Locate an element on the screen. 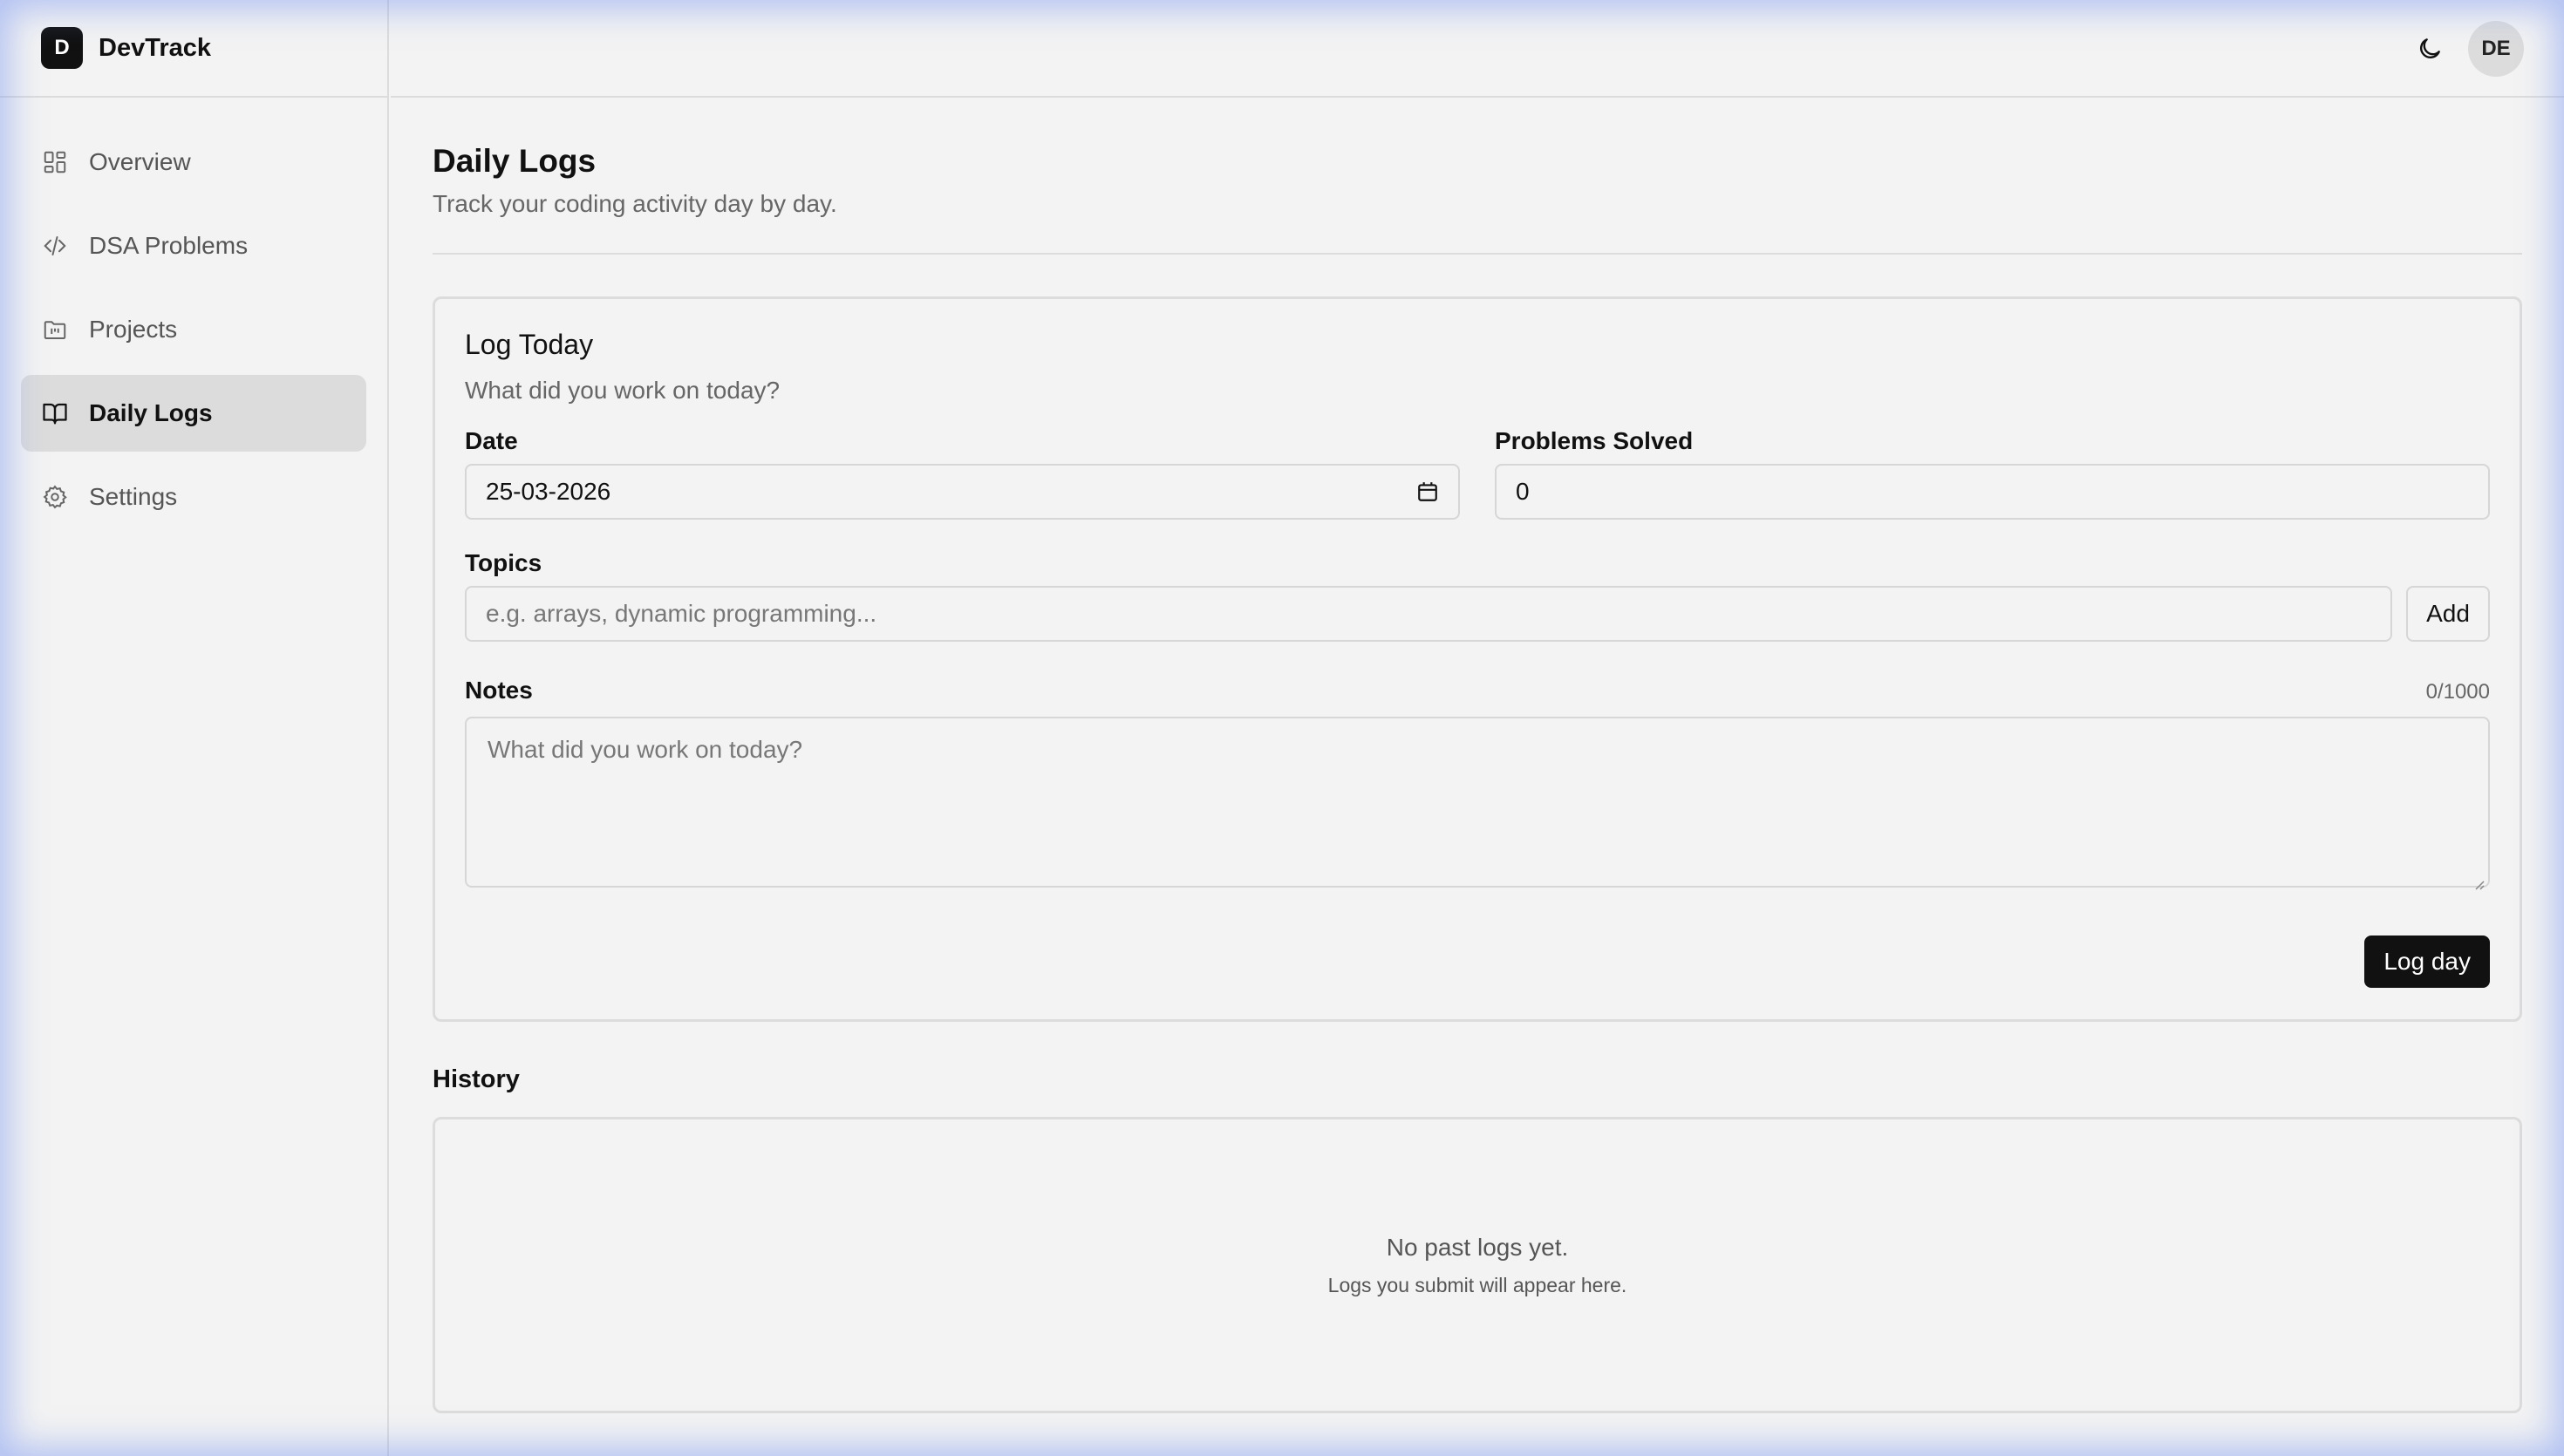  moon-icon is located at coordinates (2430, 49).